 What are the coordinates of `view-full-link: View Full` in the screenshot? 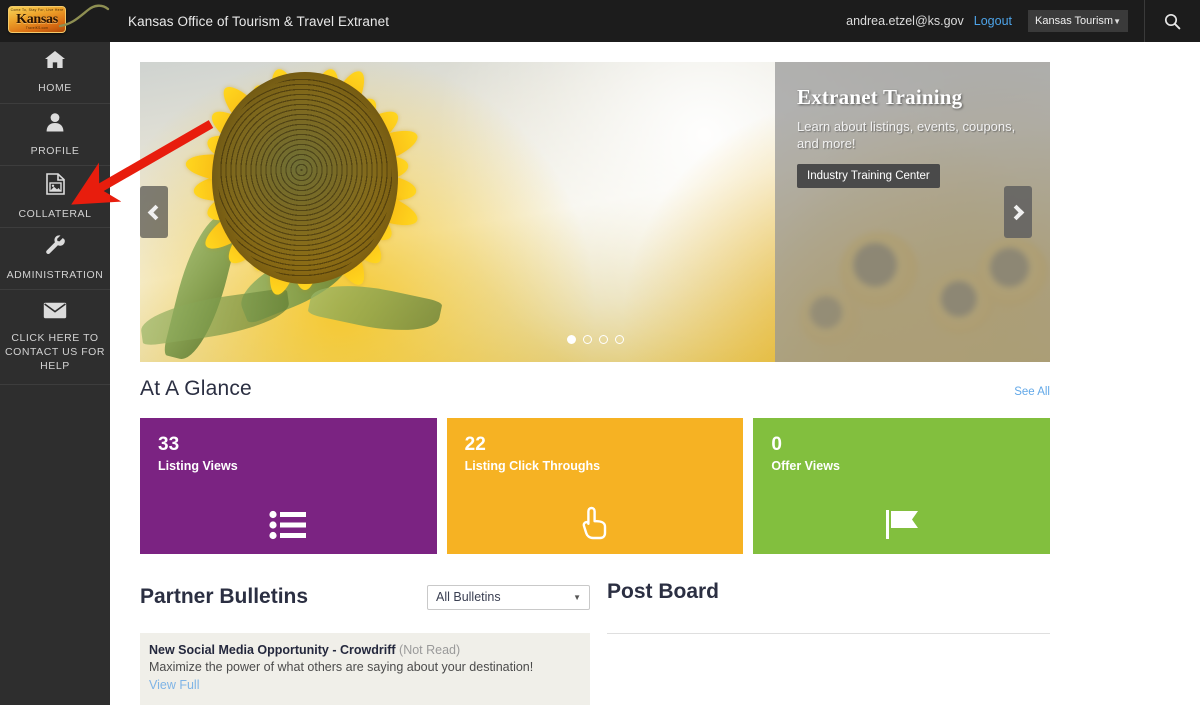 It's located at (174, 685).